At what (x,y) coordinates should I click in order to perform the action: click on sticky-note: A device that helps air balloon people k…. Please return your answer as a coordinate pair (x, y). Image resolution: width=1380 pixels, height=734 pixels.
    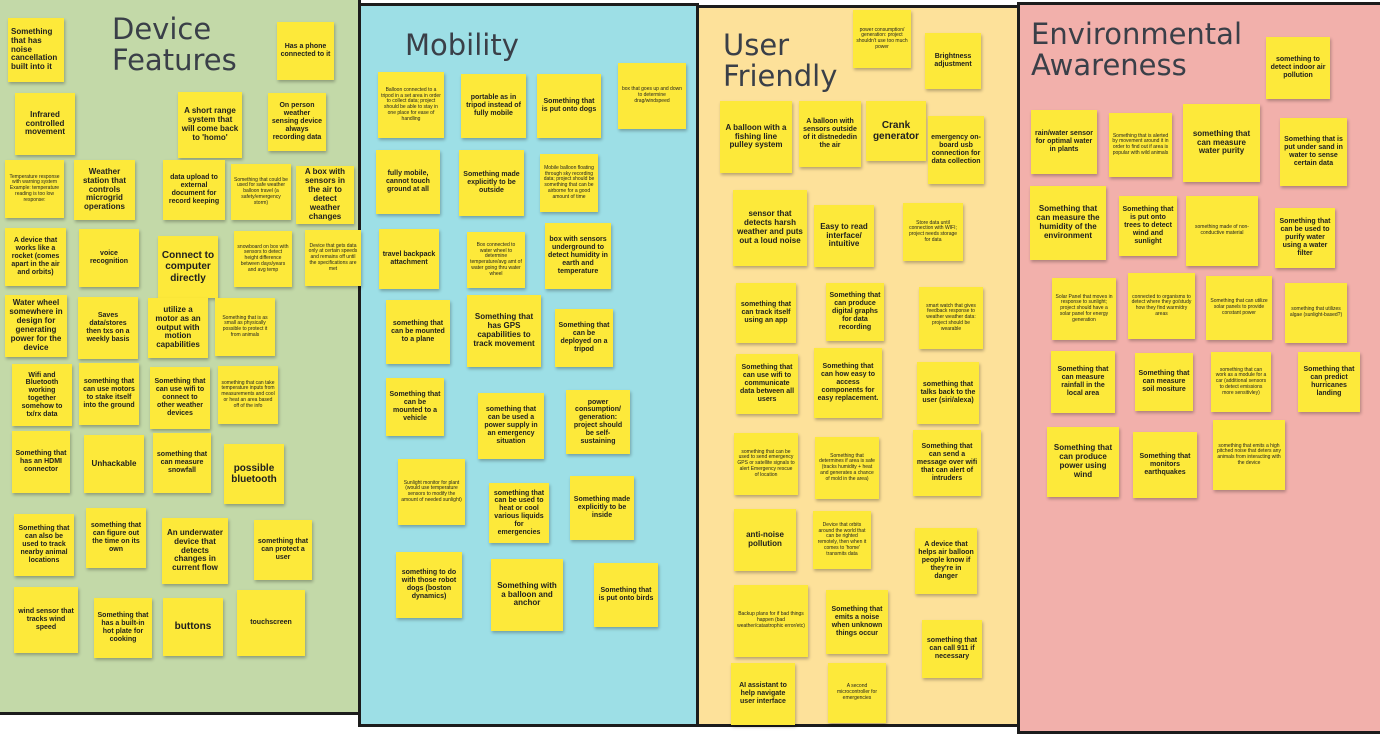
    Looking at the image, I should click on (946, 561).